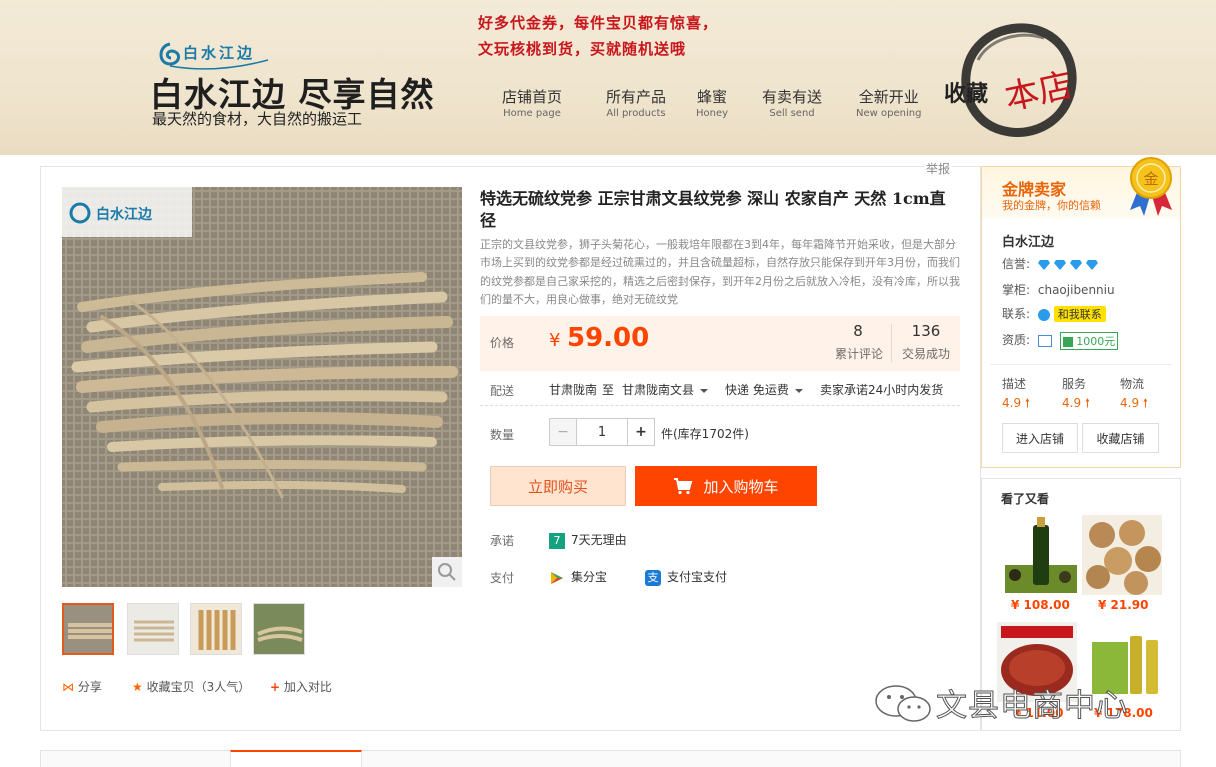 This screenshot has width=1216, height=767. Describe the element at coordinates (89, 687) in the screenshot. I see `share-label: 分享` at that location.